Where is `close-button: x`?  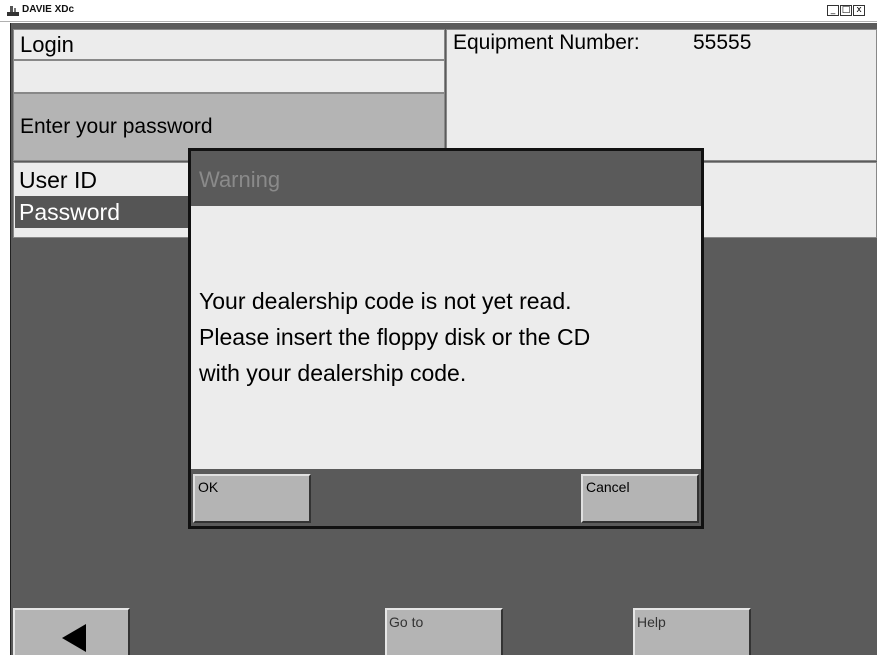 close-button: x is located at coordinates (859, 10).